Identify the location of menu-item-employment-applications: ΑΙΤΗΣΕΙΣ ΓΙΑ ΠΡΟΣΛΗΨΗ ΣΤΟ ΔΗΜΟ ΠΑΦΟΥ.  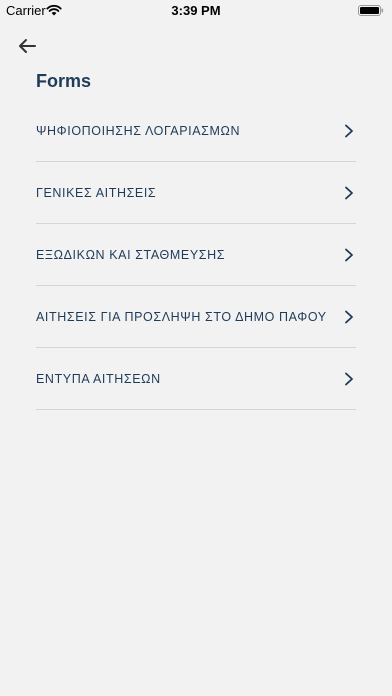
(196, 317).